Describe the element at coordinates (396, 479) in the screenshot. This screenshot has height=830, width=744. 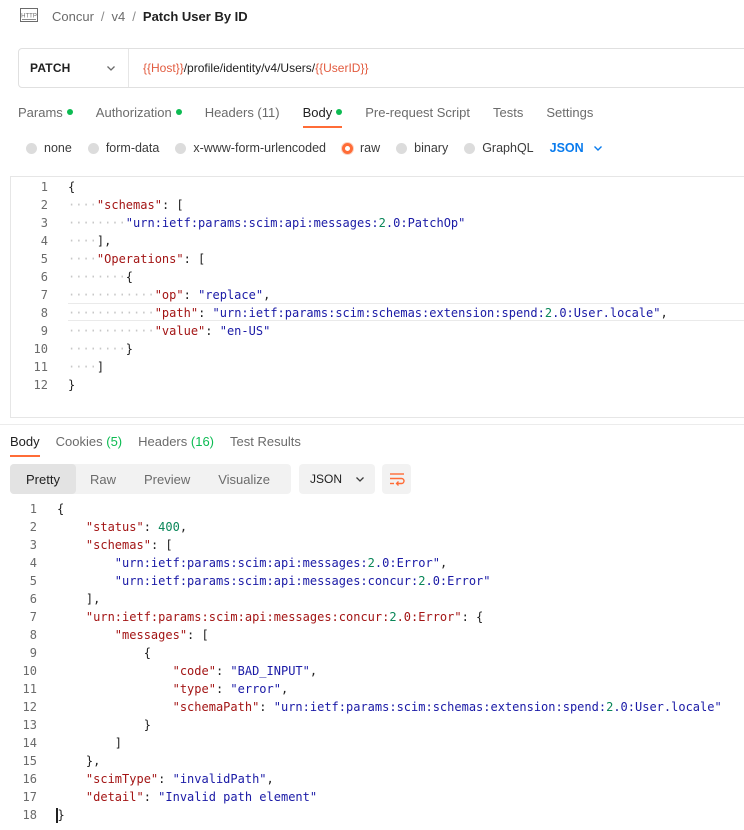
I see `wrap-lines-button` at that location.